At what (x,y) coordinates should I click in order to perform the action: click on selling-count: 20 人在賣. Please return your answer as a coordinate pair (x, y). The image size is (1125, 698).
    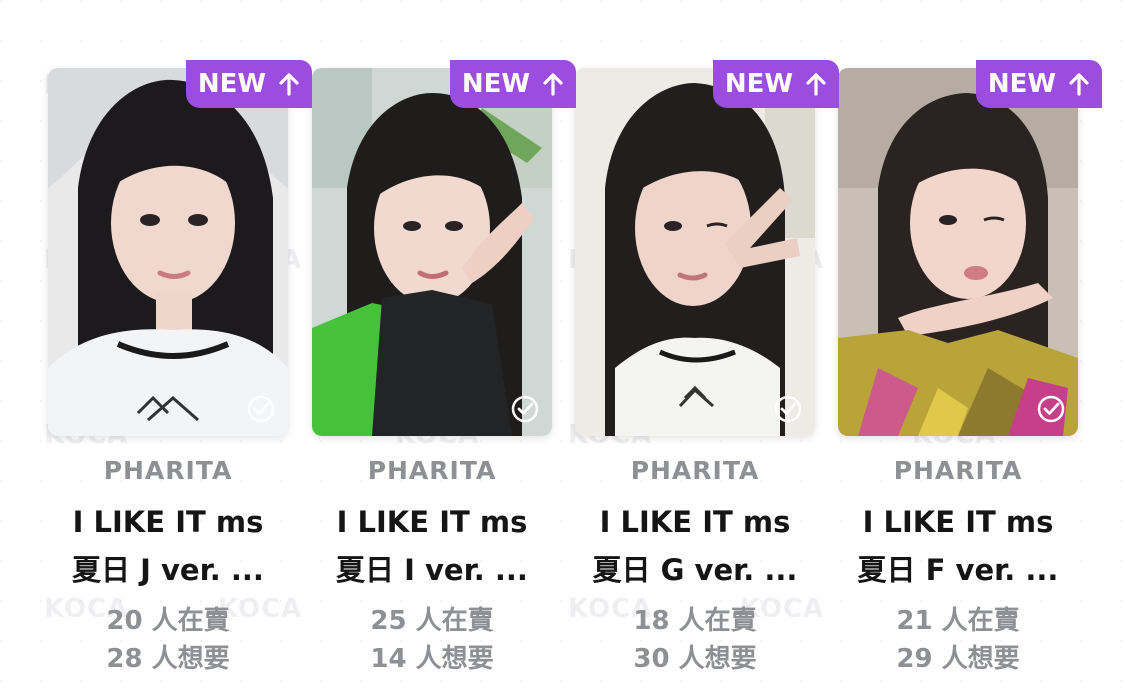
    Looking at the image, I should click on (168, 621).